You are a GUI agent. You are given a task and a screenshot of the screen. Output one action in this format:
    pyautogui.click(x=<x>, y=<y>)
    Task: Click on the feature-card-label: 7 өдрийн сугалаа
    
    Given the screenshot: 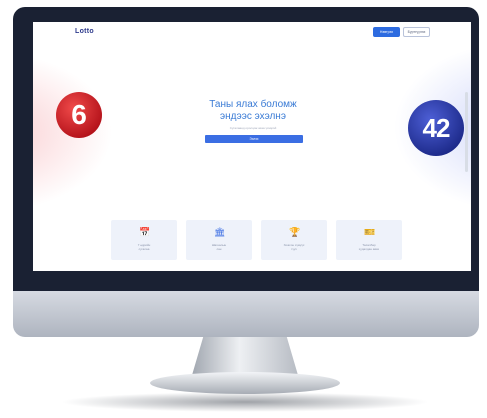 What is the action you would take?
    pyautogui.click(x=144, y=247)
    